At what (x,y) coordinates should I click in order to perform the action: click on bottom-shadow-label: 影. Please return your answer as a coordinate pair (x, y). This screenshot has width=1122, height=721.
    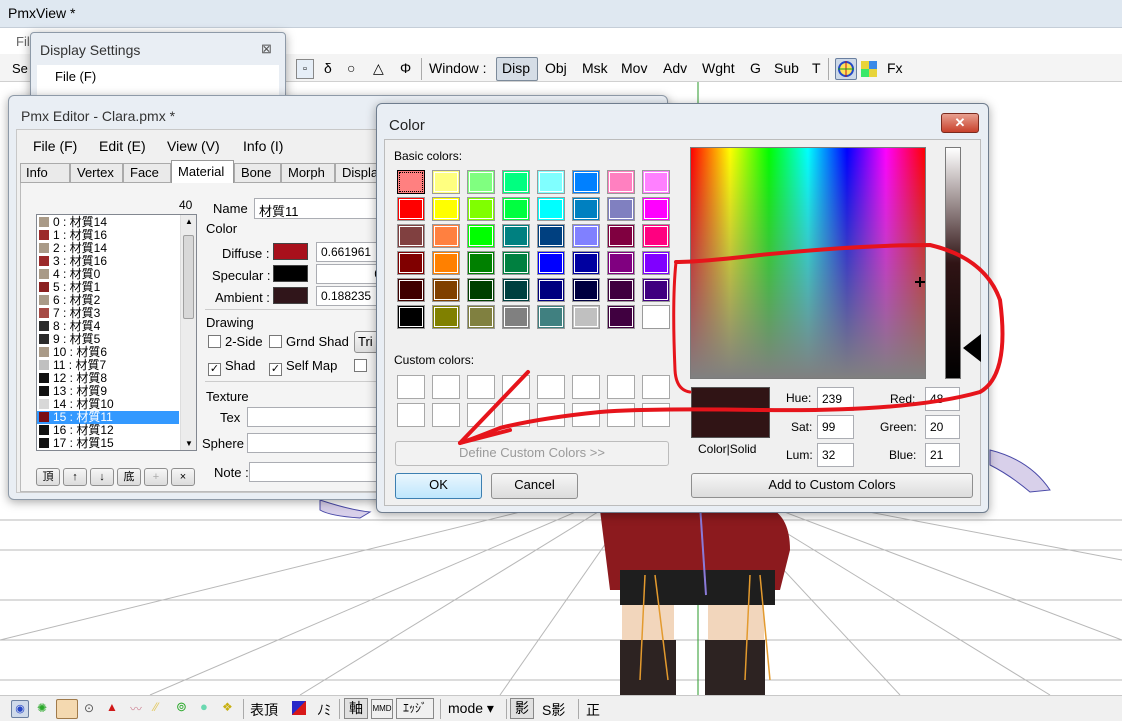
    Looking at the image, I should click on (522, 708).